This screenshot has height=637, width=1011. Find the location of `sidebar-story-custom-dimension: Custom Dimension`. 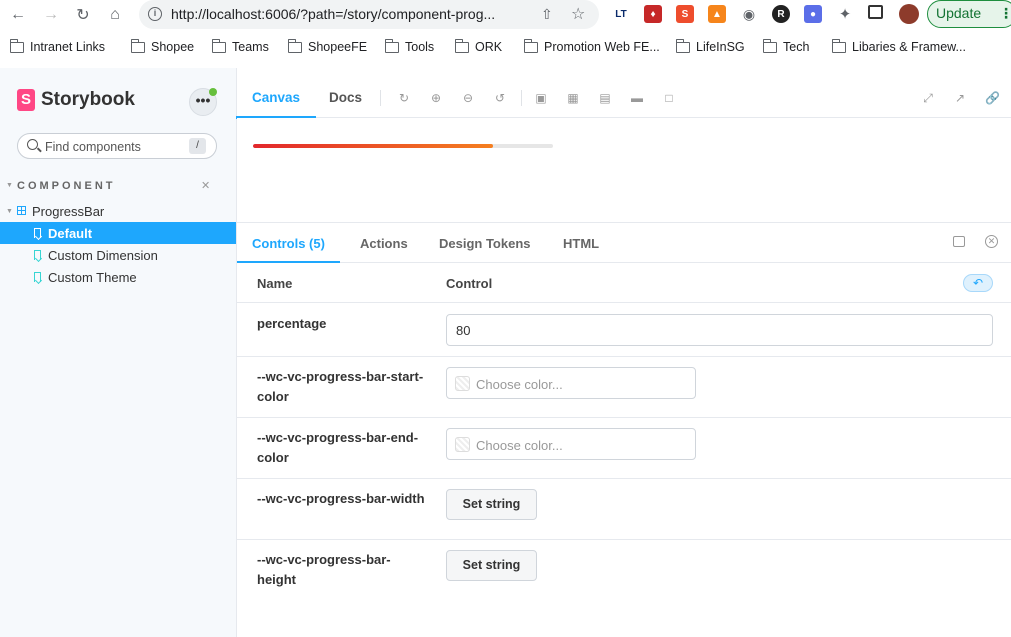

sidebar-story-custom-dimension: Custom Dimension is located at coordinates (118, 255).